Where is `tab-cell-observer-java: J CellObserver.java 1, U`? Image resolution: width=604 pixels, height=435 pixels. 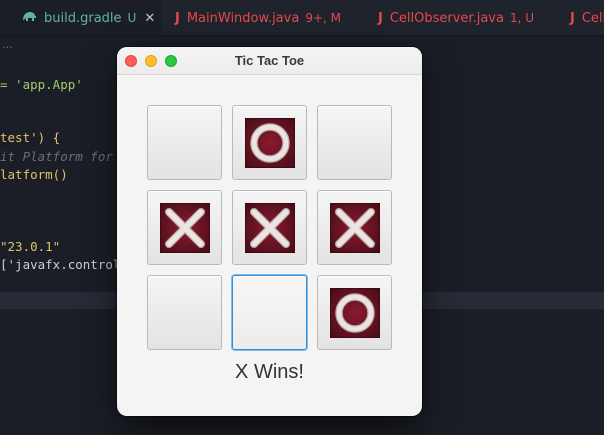 tab-cell-observer-java: J CellObserver.java 1, U is located at coordinates (460, 17).